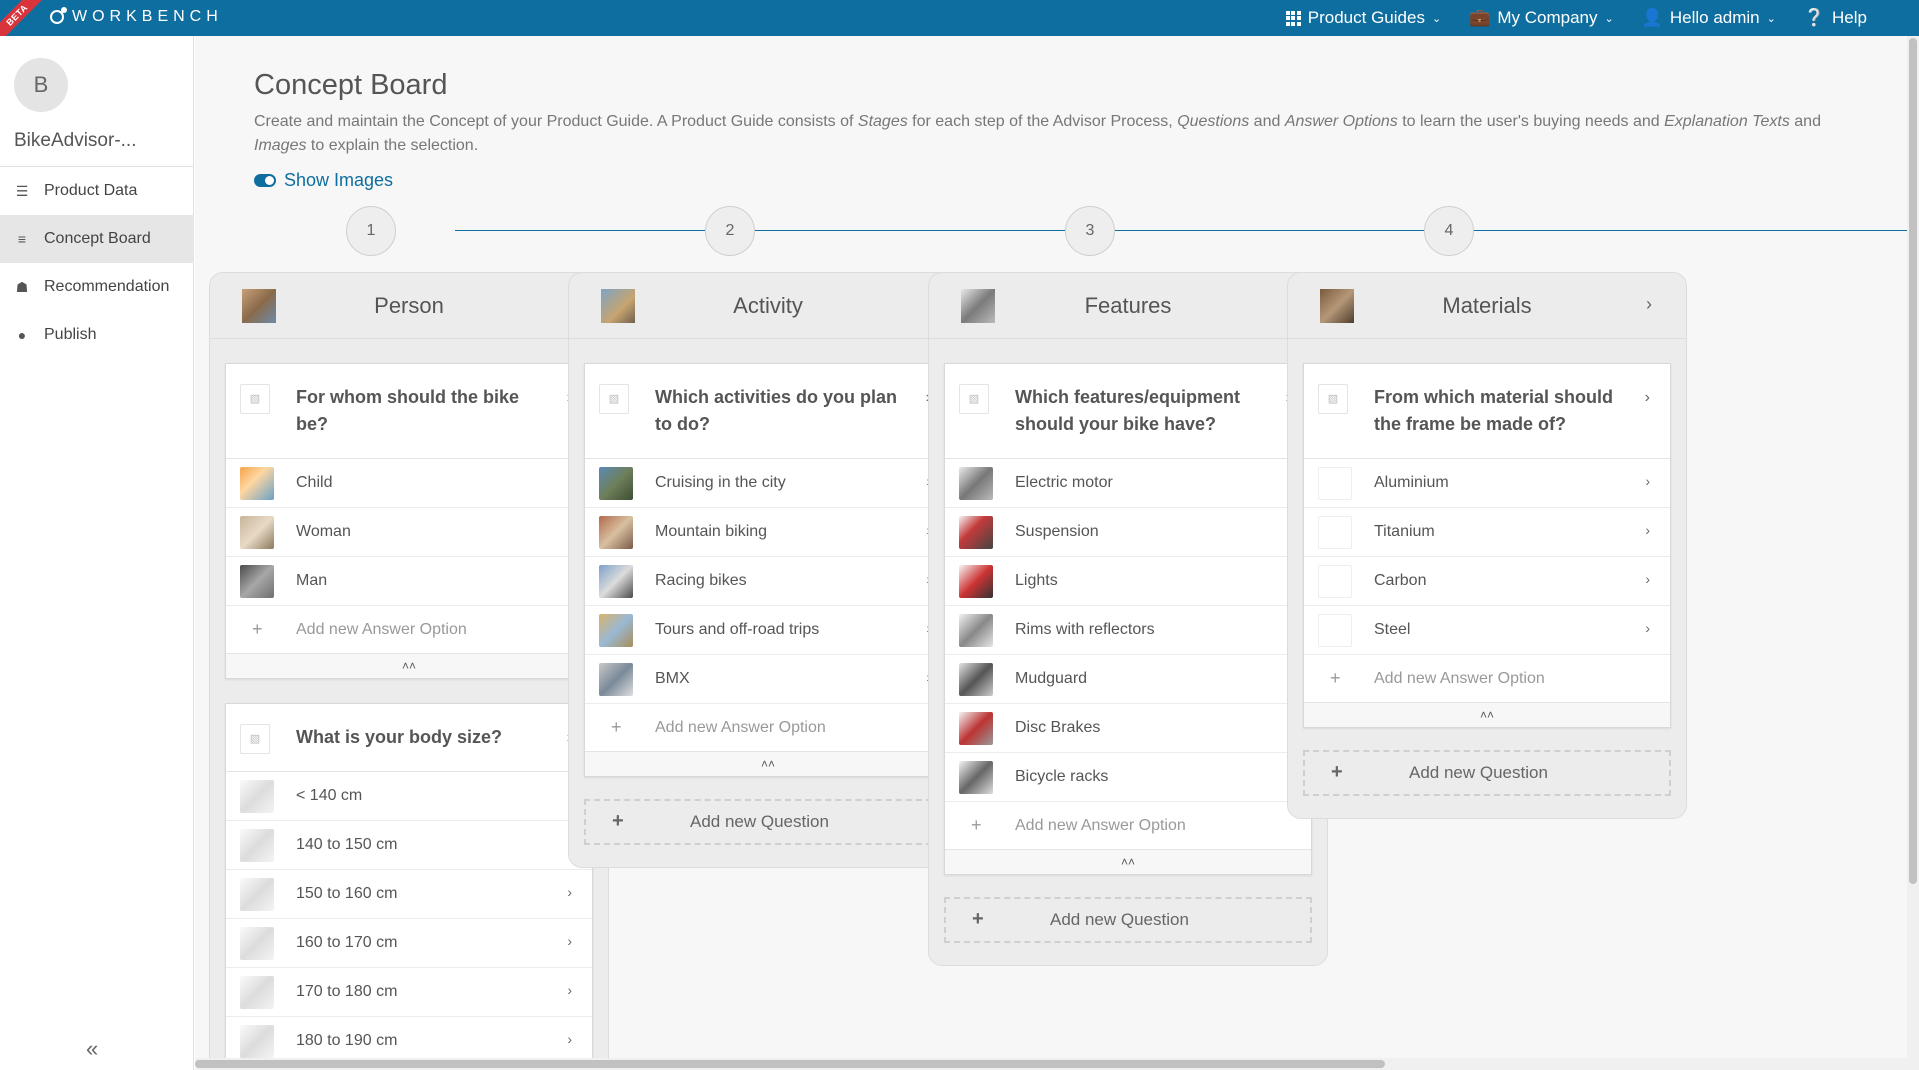 The height and width of the screenshot is (1070, 1919). What do you see at coordinates (409, 483) in the screenshot?
I see `answer-option-row: Child›` at bounding box center [409, 483].